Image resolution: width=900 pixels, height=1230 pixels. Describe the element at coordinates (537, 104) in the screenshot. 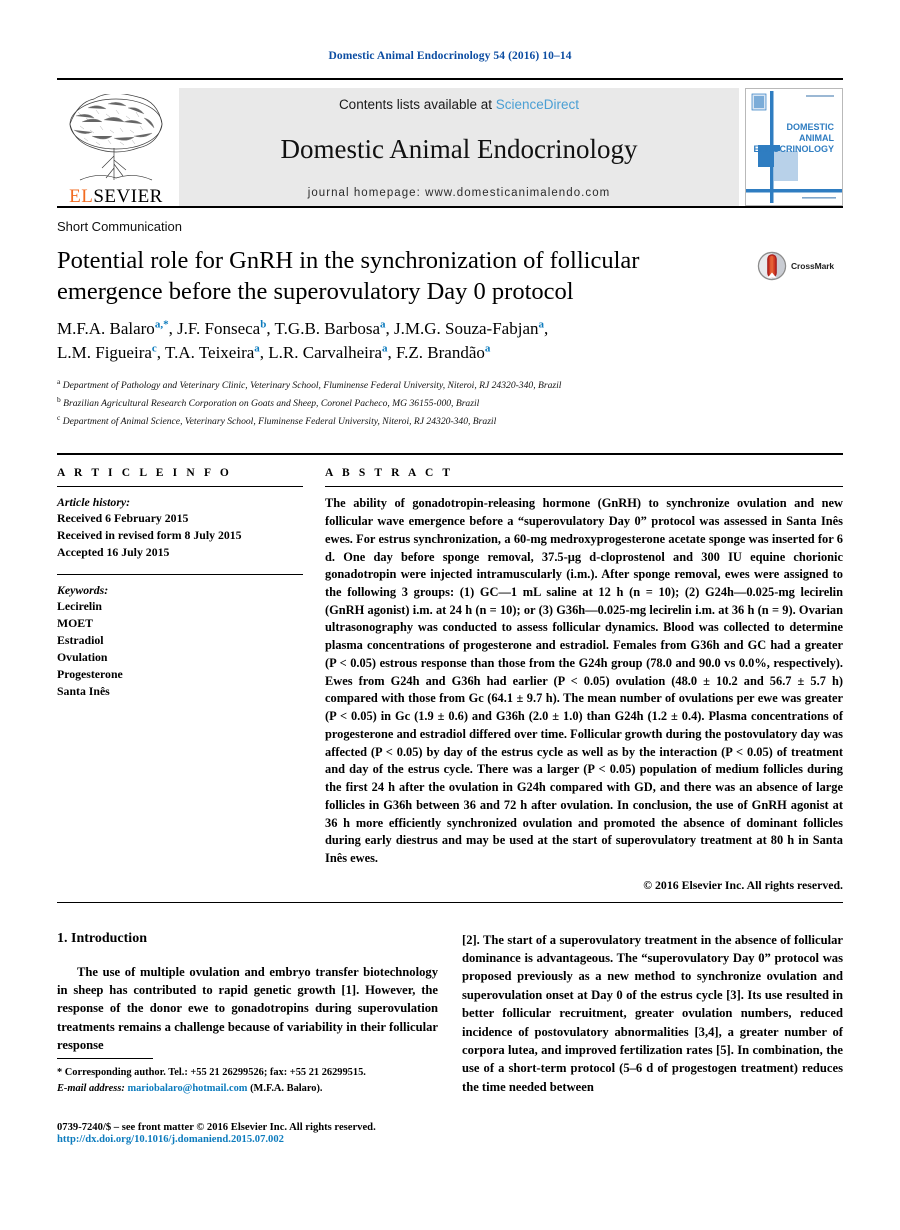

I see `sciencedirect-link: ScienceDirect` at that location.